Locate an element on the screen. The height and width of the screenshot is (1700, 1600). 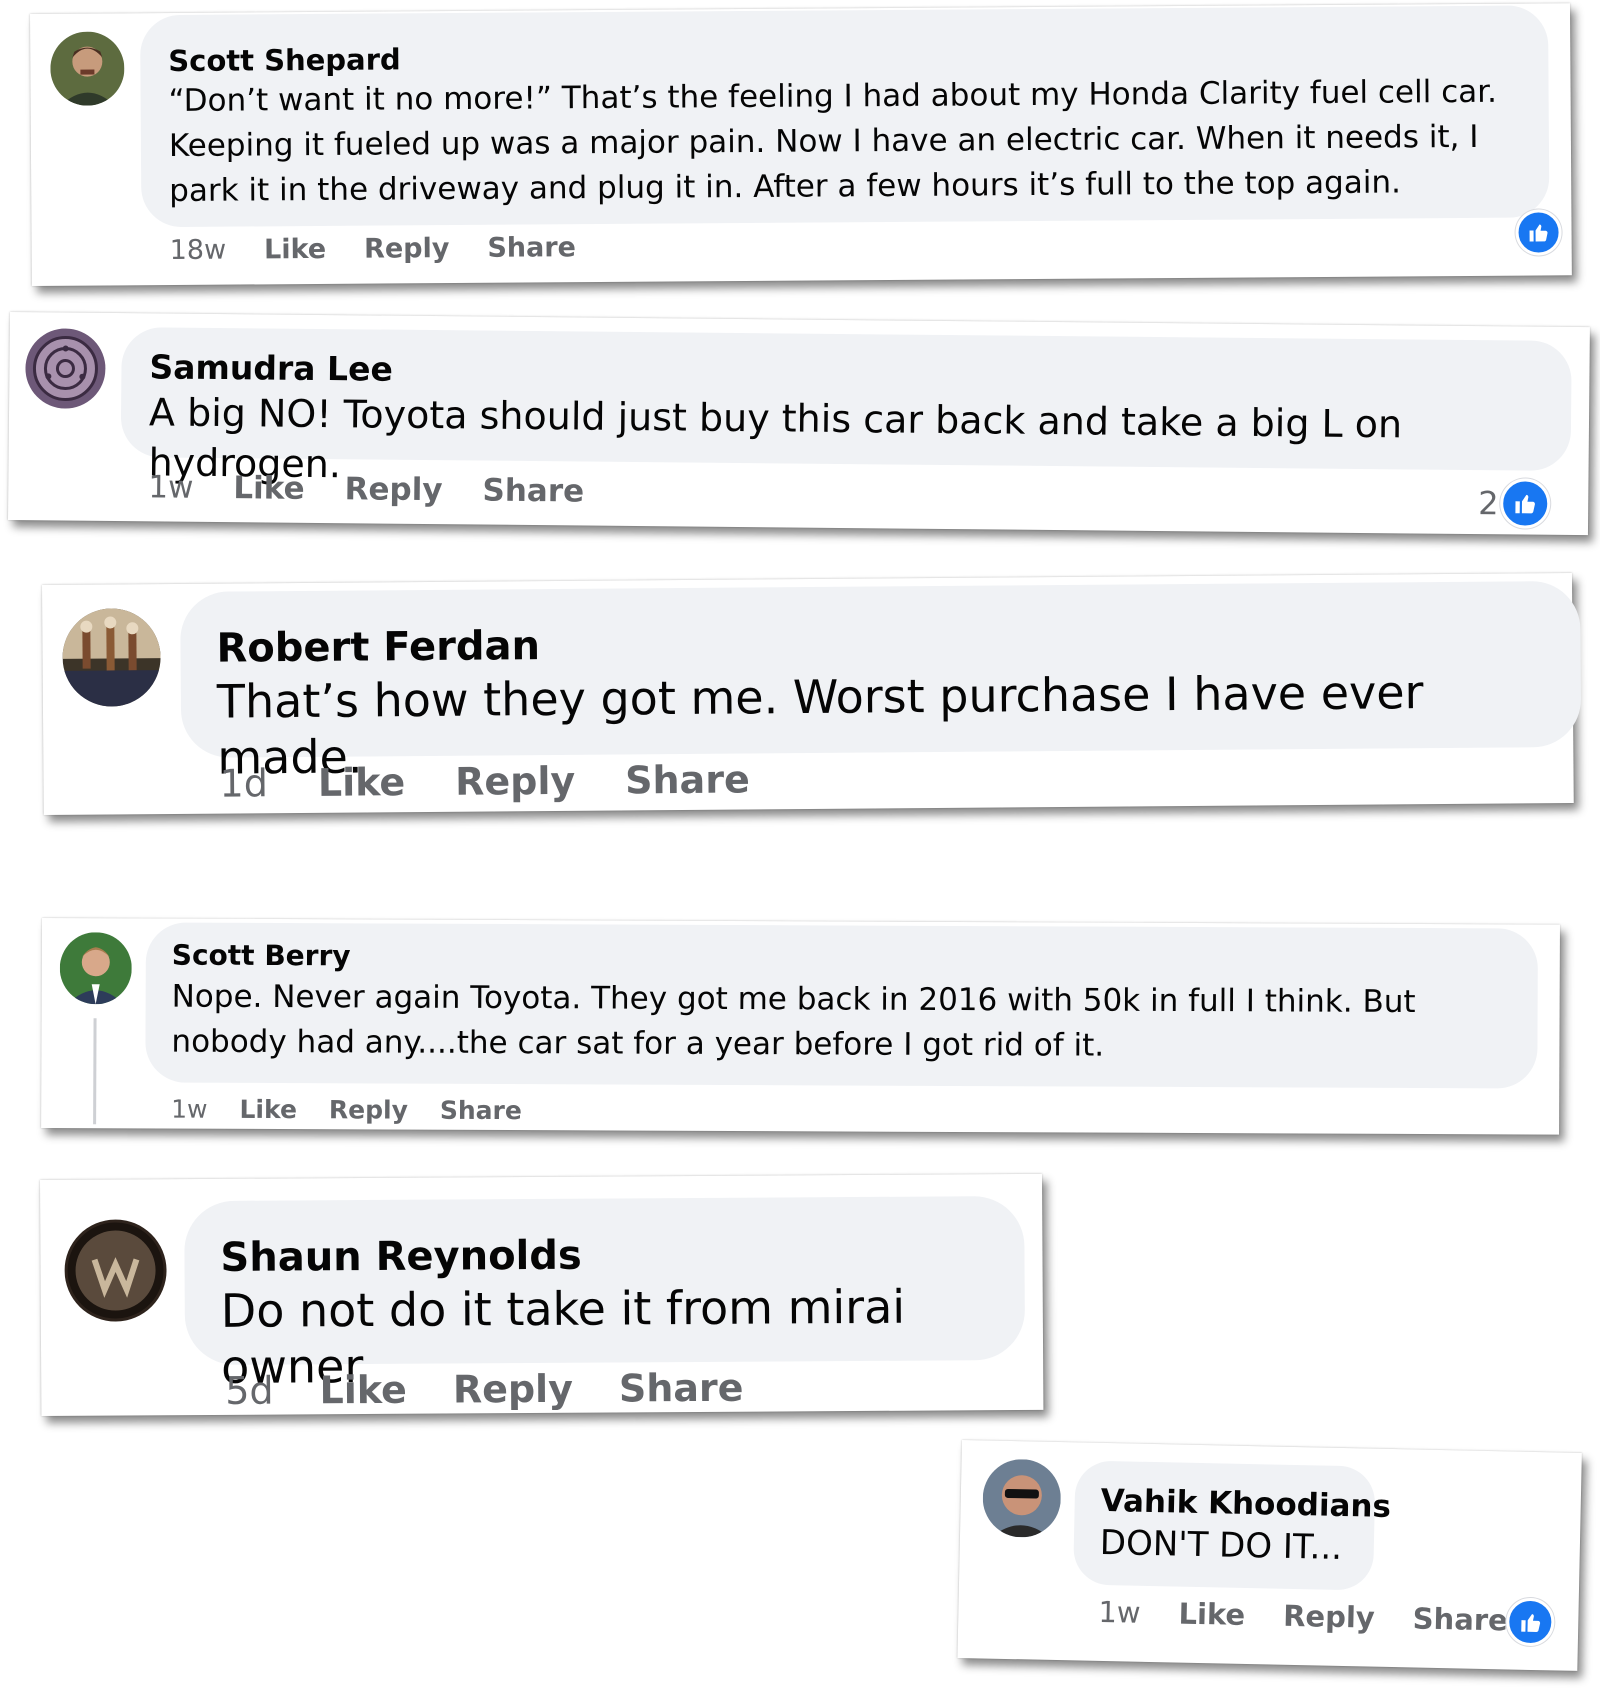
reactions: 2 is located at coordinates (1514, 503).